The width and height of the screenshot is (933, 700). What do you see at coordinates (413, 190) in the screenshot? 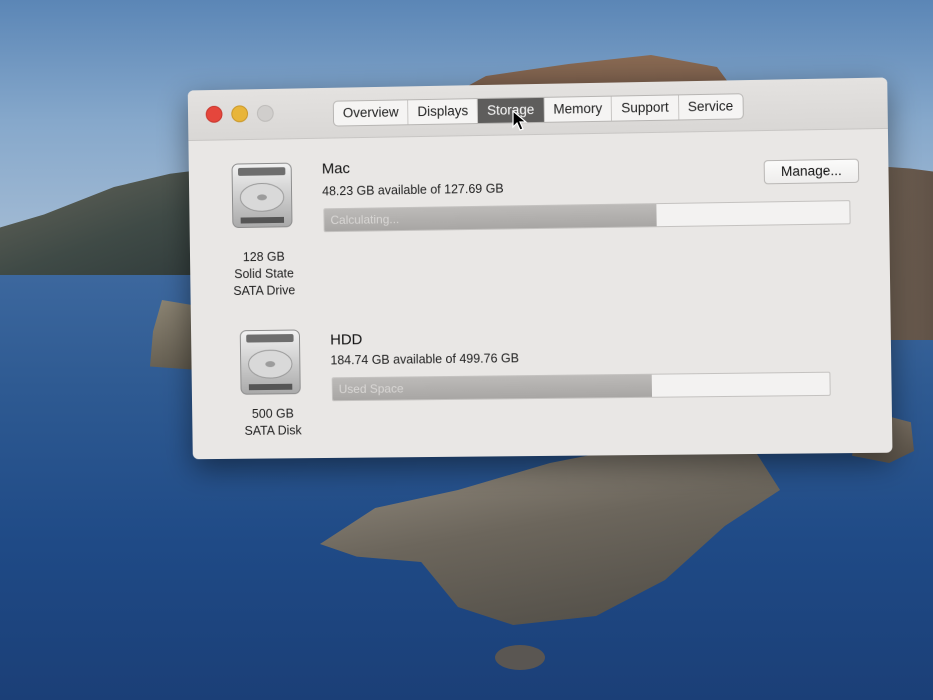
I see `drive-available: 48.23 GB available of 127.69 GB` at bounding box center [413, 190].